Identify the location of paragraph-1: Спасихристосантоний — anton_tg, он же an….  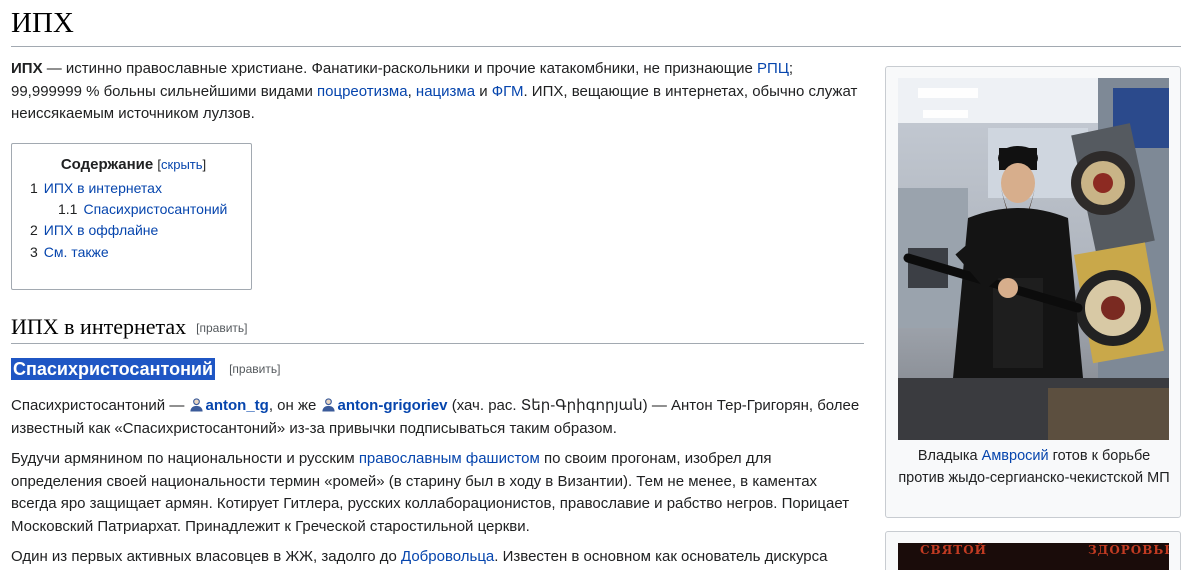
(435, 417).